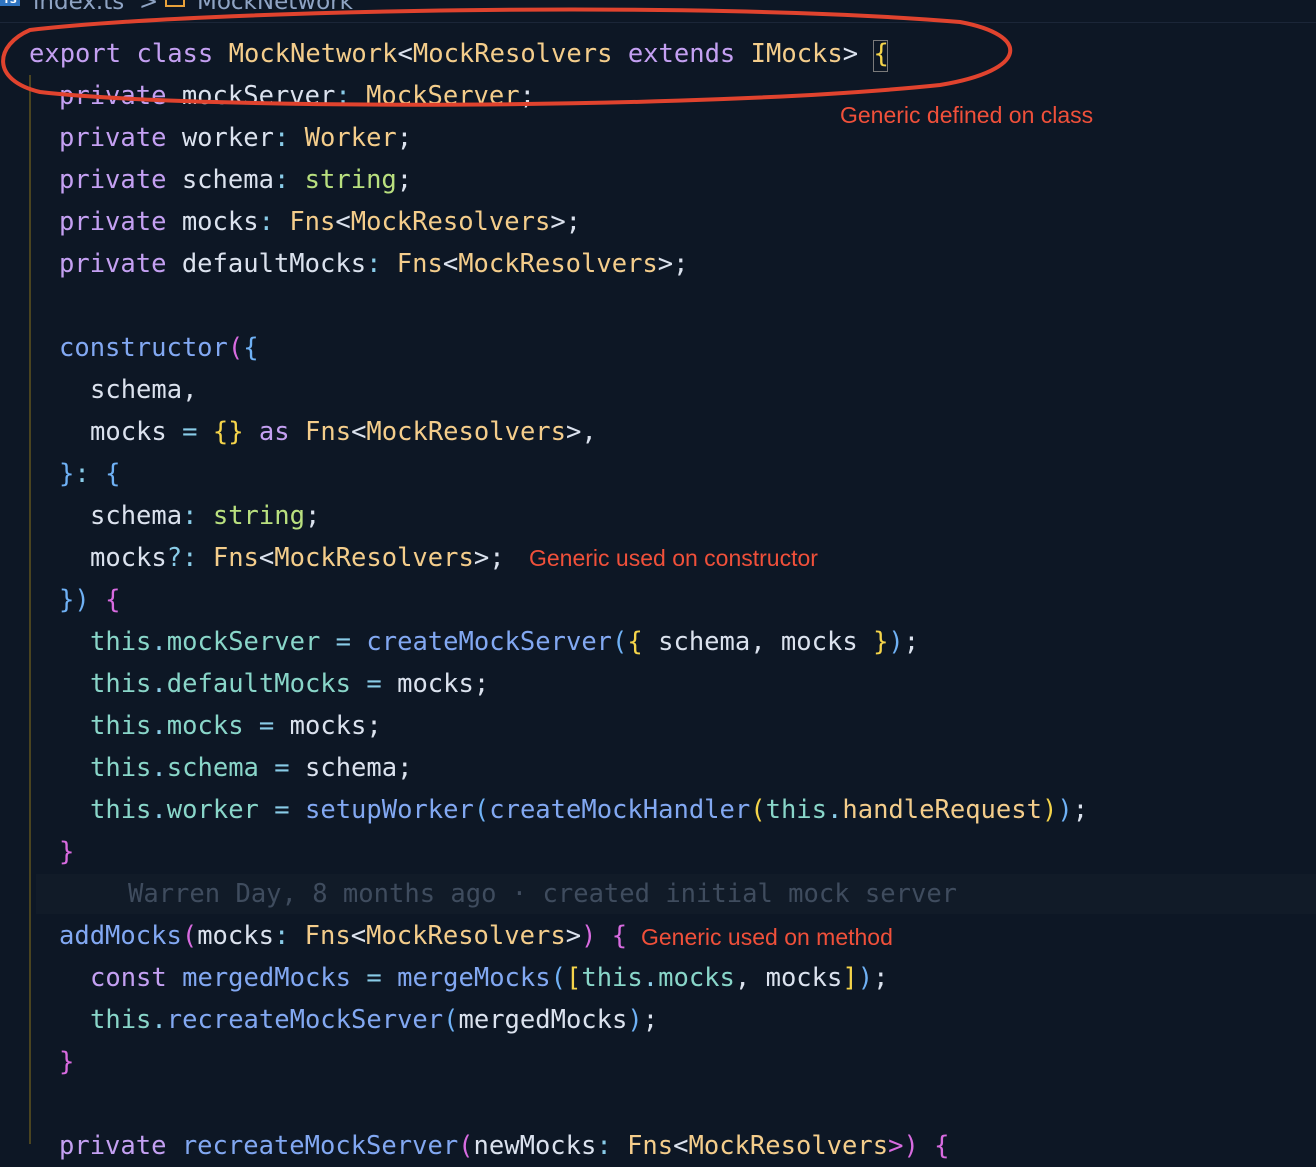 This screenshot has width=1316, height=1167. Describe the element at coordinates (673, 558) in the screenshot. I see `annotation-constructor-generic: Generic used on constructor` at that location.